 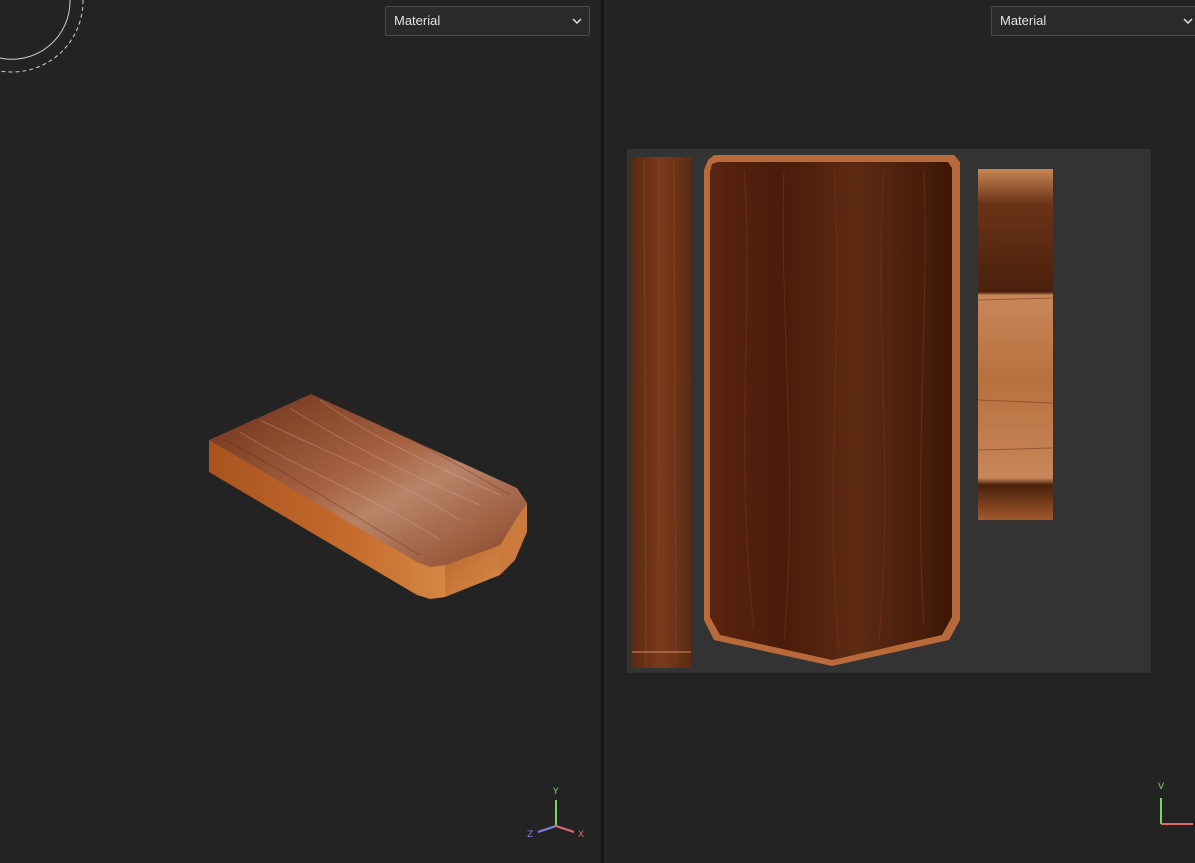 What do you see at coordinates (832, 410) in the screenshot?
I see `uv-island-top` at bounding box center [832, 410].